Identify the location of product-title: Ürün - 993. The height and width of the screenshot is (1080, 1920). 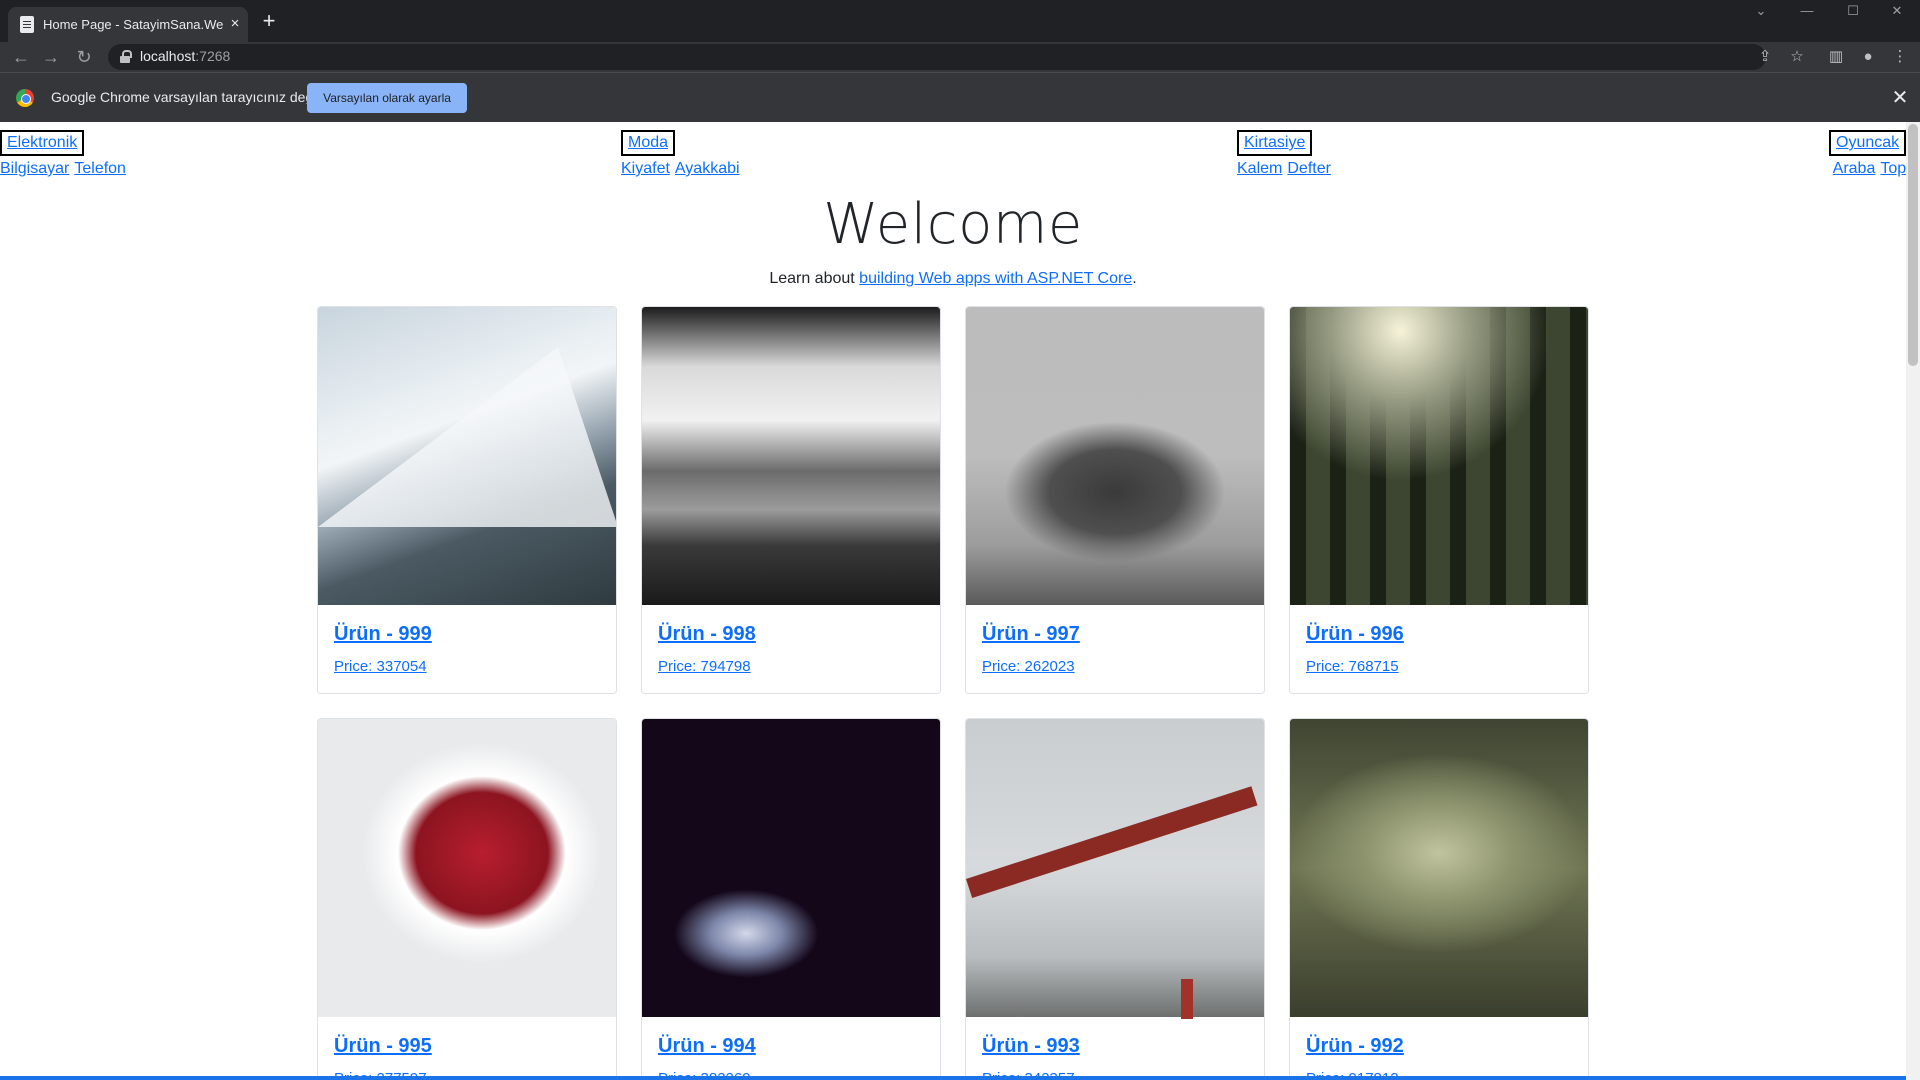
(1031, 1046).